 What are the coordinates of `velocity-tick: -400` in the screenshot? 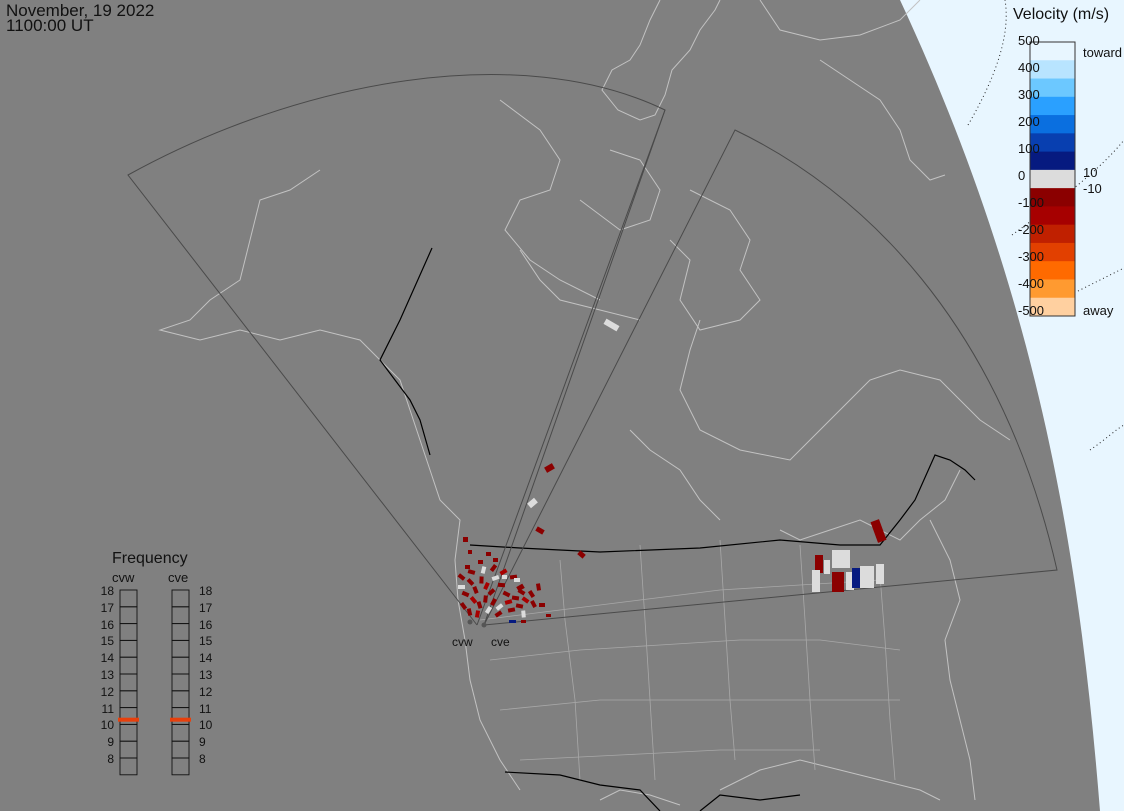 It's located at (1031, 283).